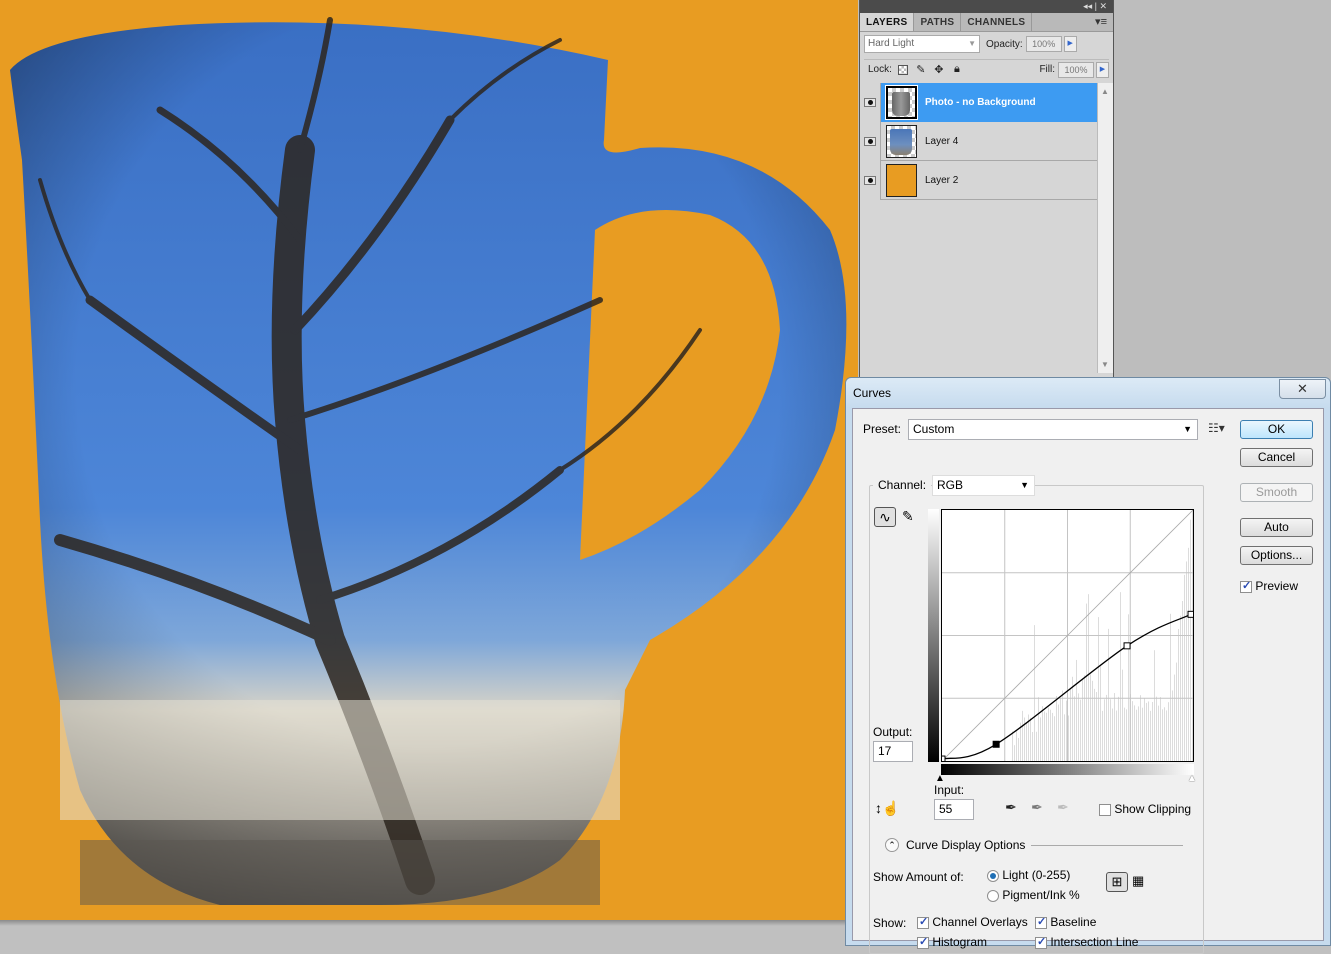 This screenshot has width=1331, height=954. I want to click on preset-options-icon: ☷▾, so click(1216, 428).